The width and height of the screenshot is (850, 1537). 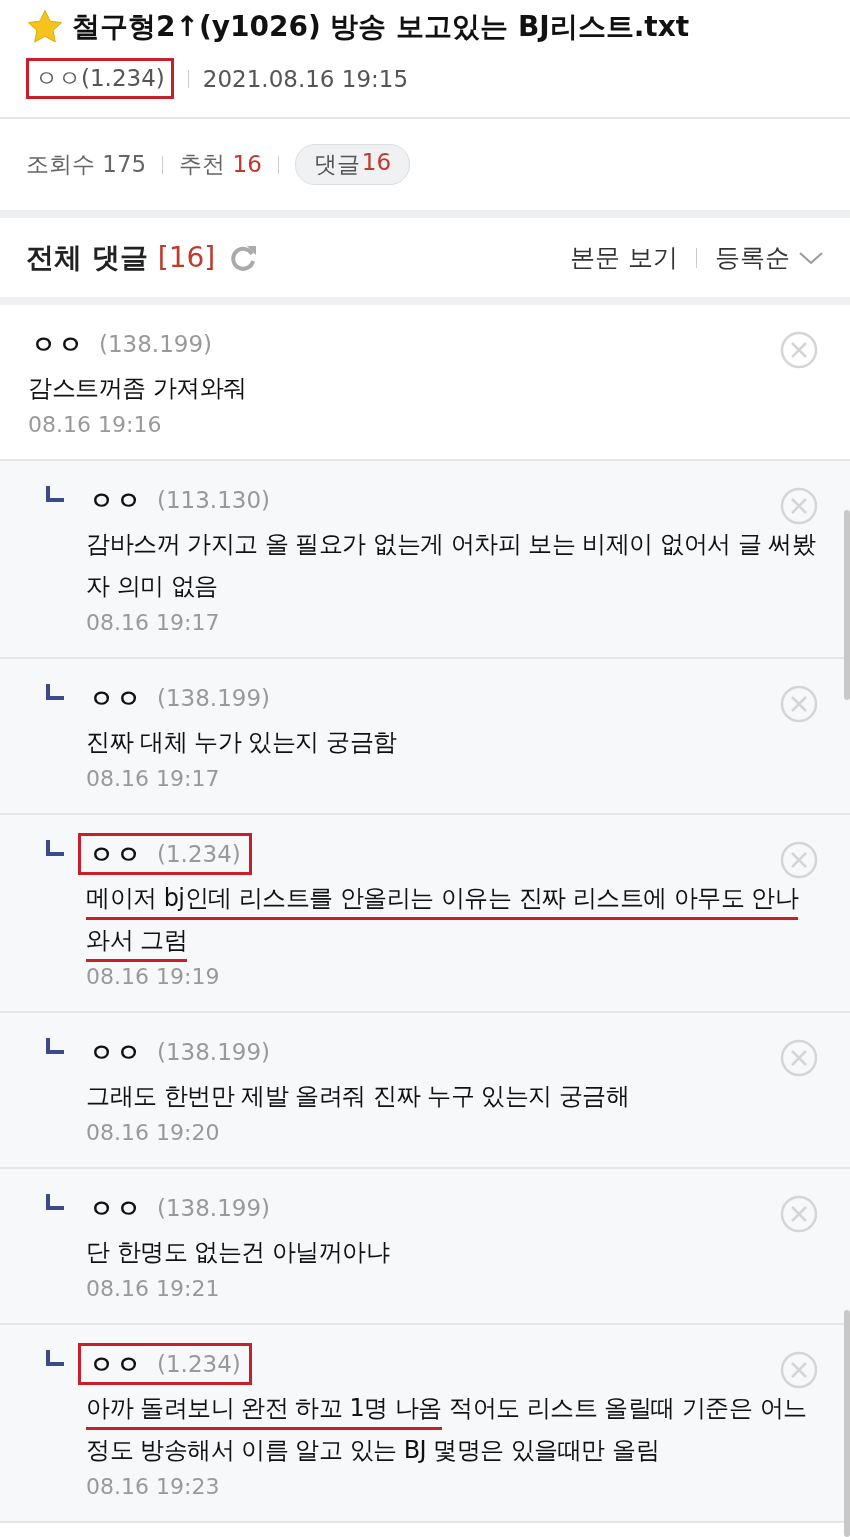 What do you see at coordinates (153, 1487) in the screenshot?
I see `comment-time: 08.16 19:23` at bounding box center [153, 1487].